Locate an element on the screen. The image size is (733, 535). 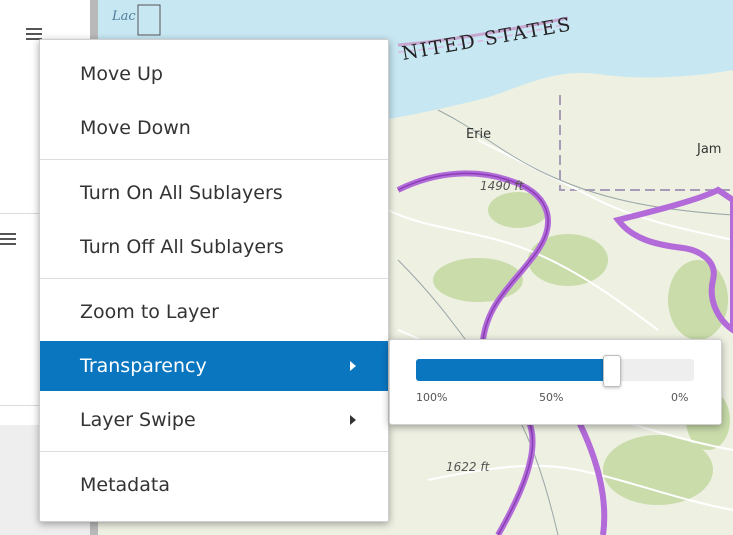
menu-item-label: Move Up is located at coordinates (121, 74).